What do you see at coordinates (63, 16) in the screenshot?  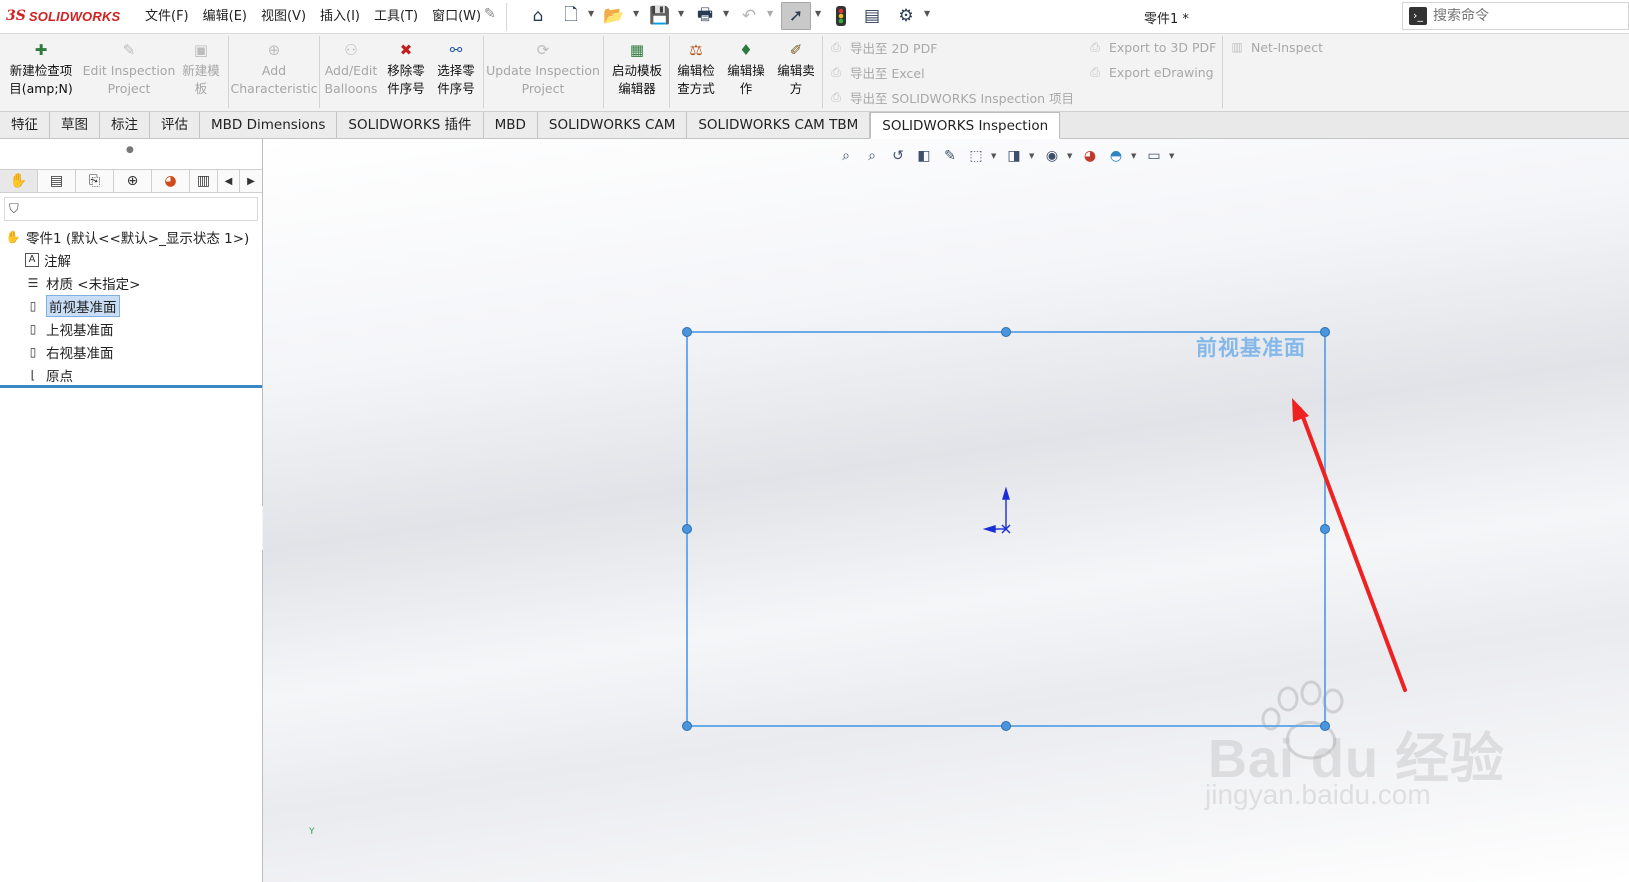 I see `solidworks-logo: 3S SOLIDWORKS` at bounding box center [63, 16].